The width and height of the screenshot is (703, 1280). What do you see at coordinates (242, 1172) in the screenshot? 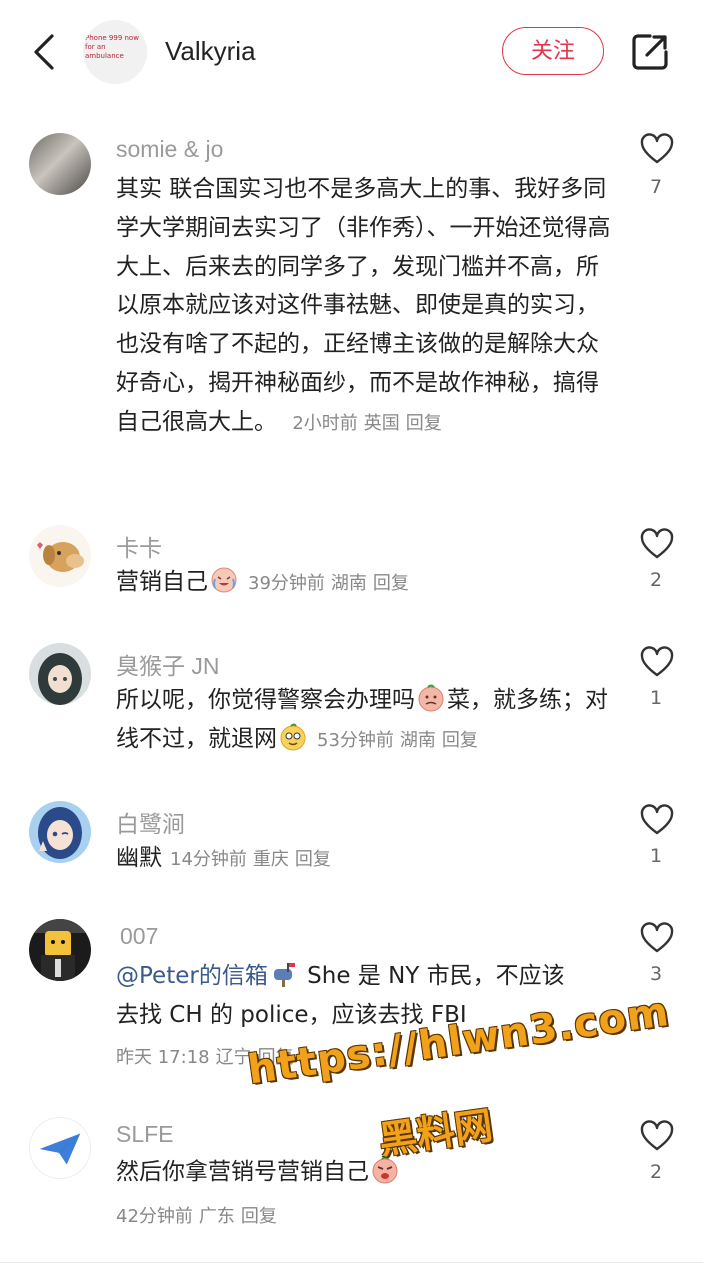
I see `comment-body: 然后你拿营销号营销自己` at bounding box center [242, 1172].